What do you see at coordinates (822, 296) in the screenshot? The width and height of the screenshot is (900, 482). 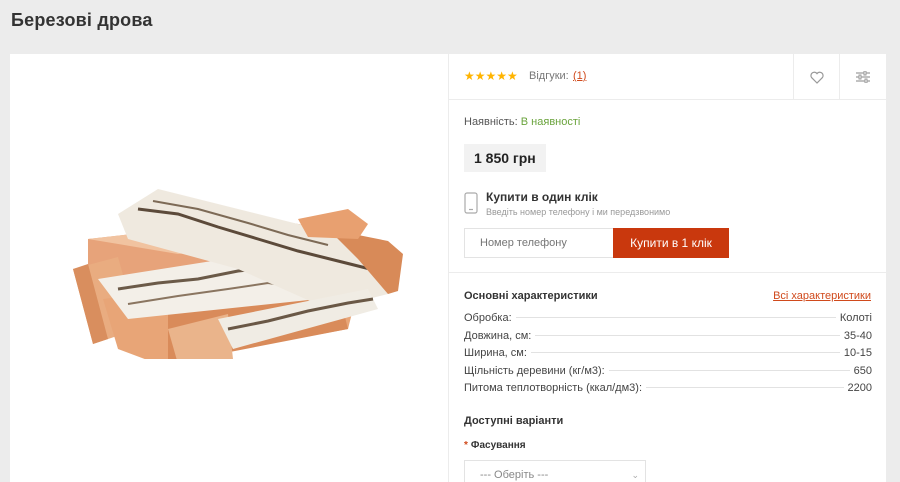 I see `all-specs-link: Всі характеристики` at bounding box center [822, 296].